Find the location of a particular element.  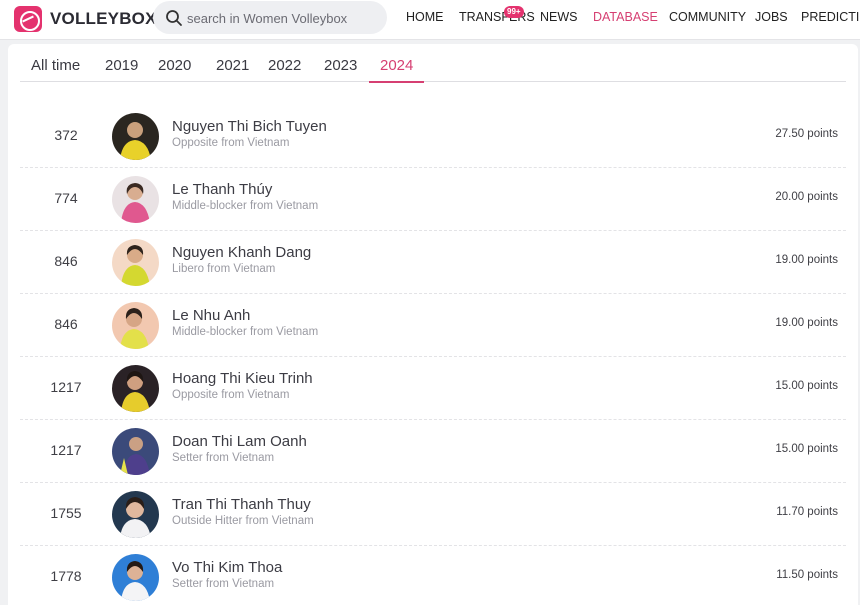

brand-name: VOLLEYBOX is located at coordinates (103, 18).